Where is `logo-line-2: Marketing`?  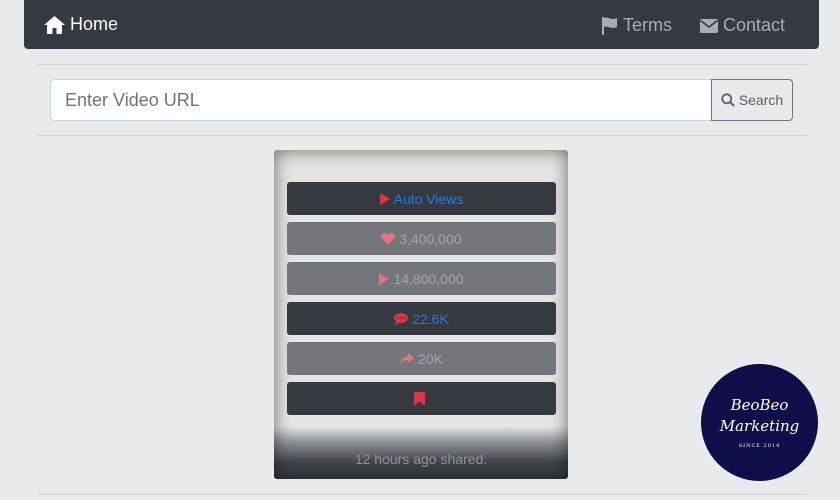
logo-line-2: Marketing is located at coordinates (759, 426).